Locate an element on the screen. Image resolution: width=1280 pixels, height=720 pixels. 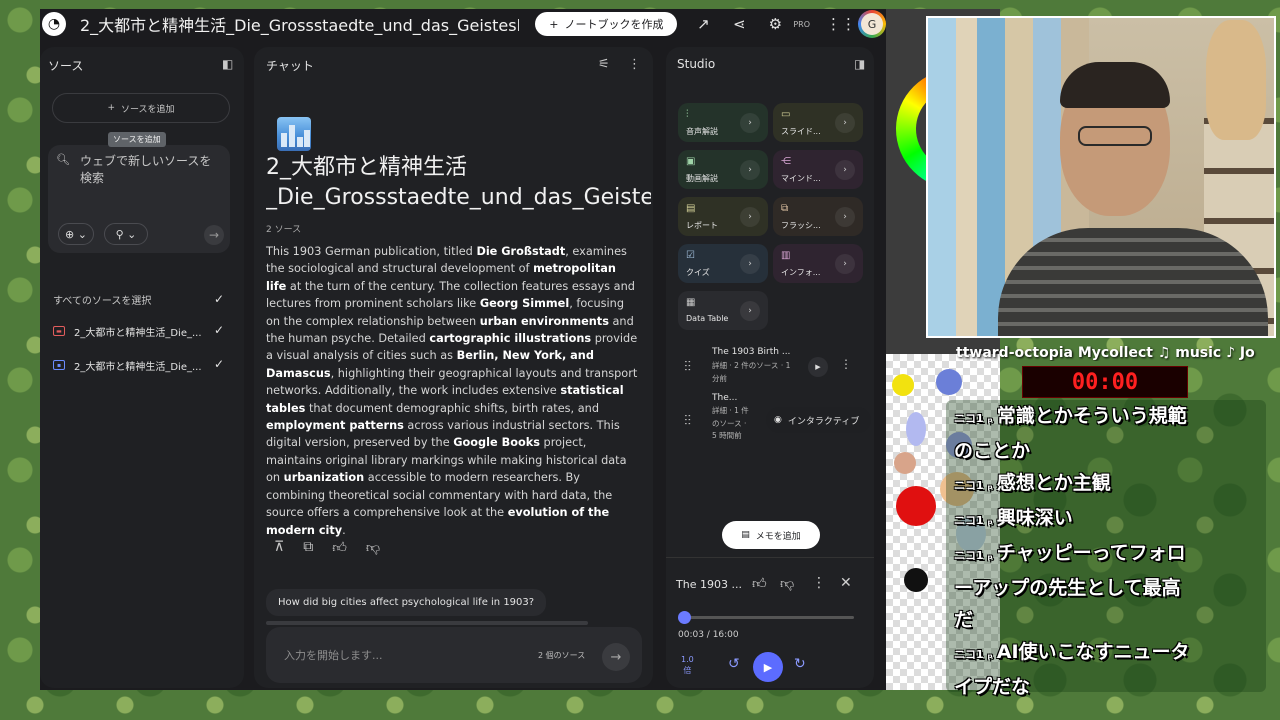
progress-knob is located at coordinates (684, 617).